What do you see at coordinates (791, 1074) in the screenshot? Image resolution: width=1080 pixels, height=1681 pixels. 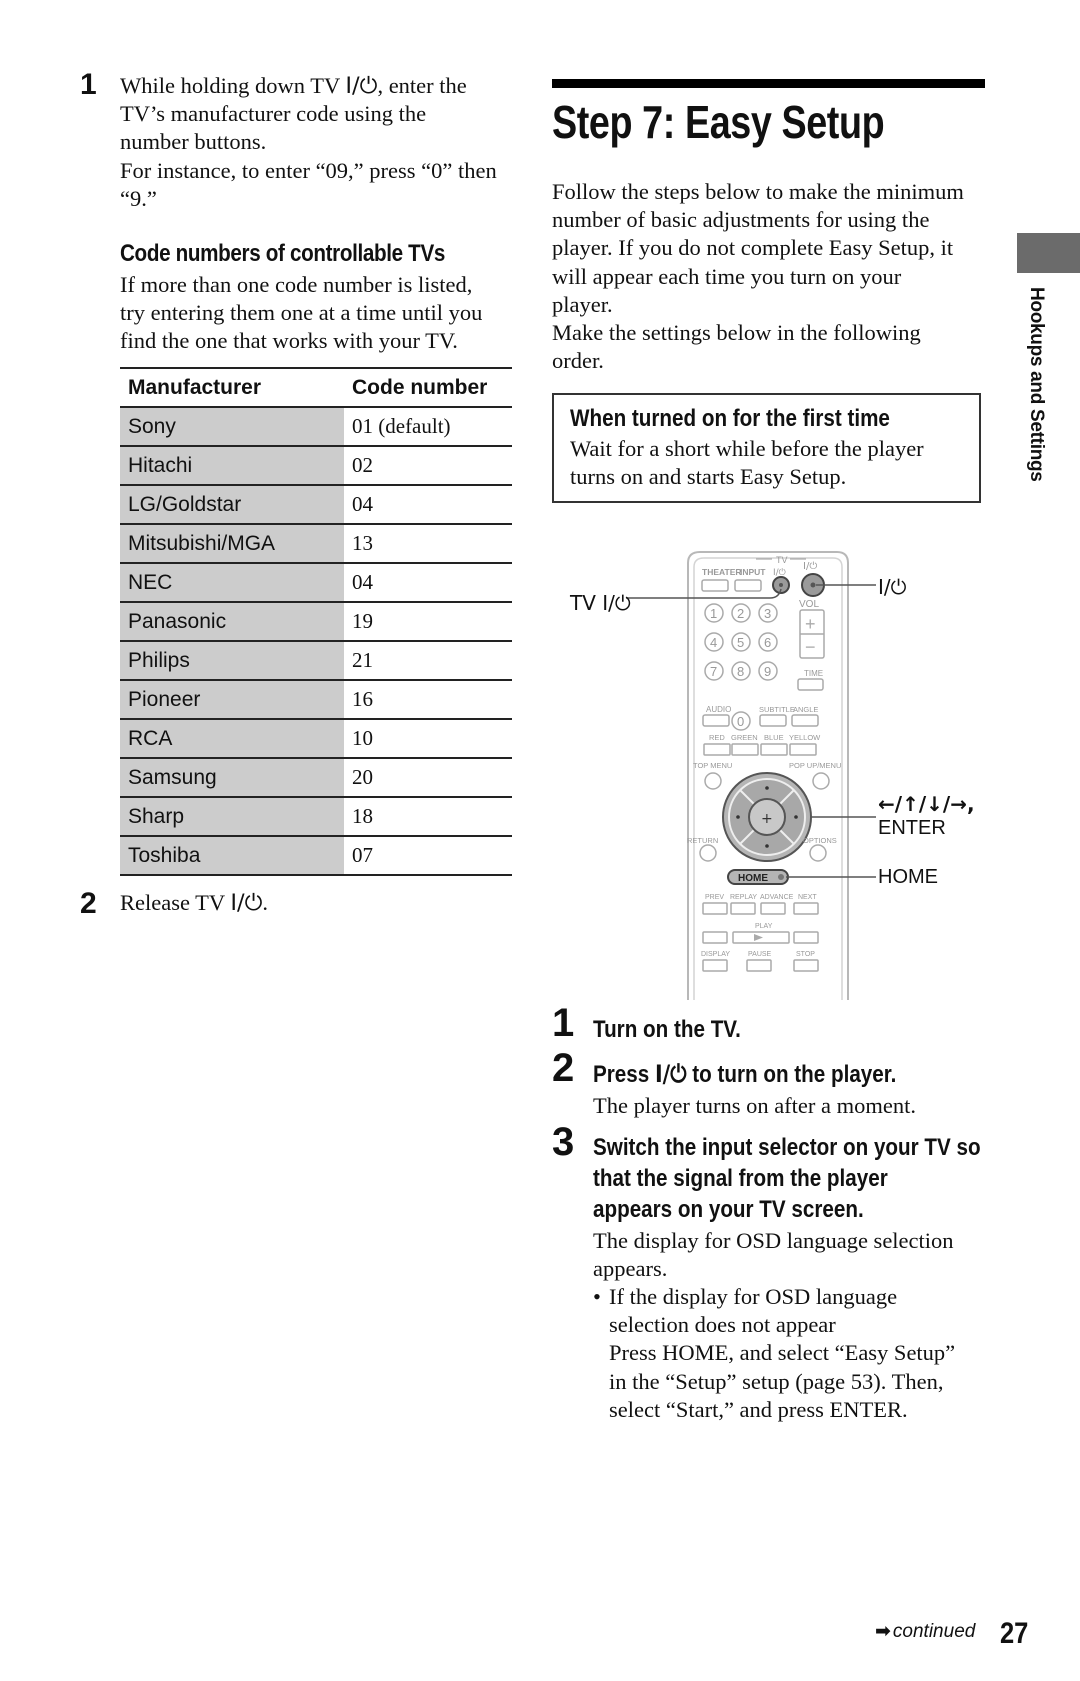 I see `text: to turn on the player.` at bounding box center [791, 1074].